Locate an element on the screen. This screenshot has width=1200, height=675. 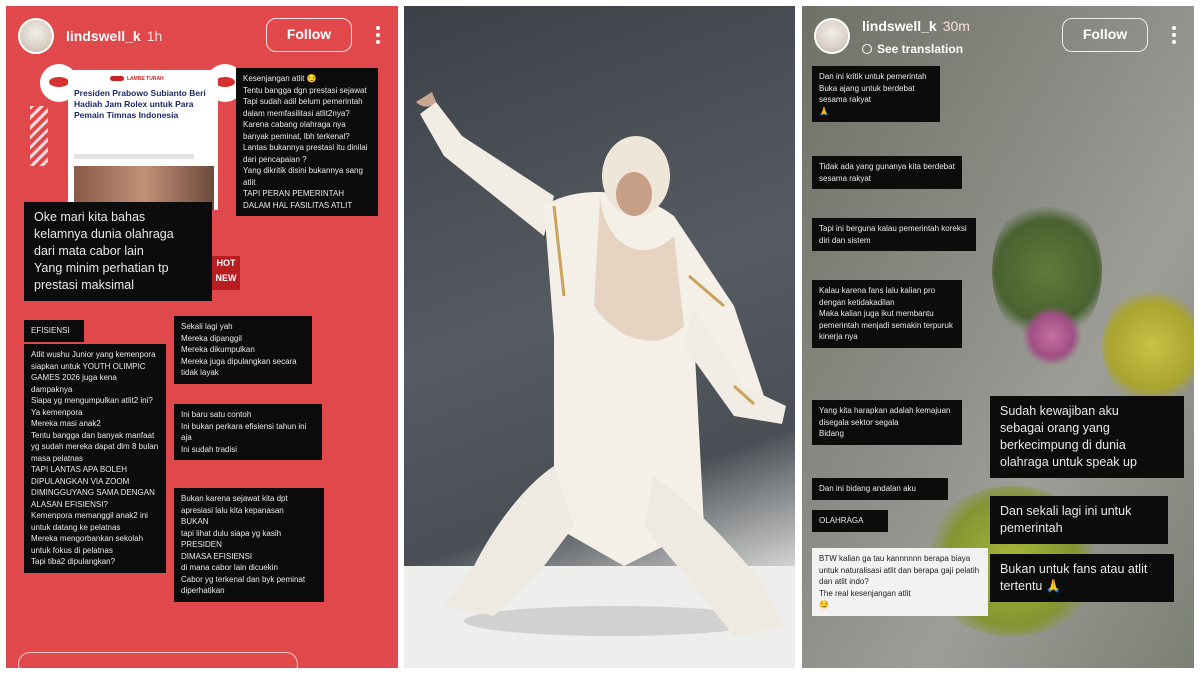
username-line: lindswell_k 1h is located at coordinates (114, 36).